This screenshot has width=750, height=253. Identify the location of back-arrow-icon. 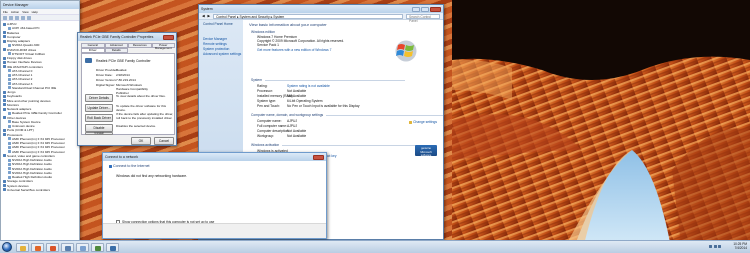
(110, 166).